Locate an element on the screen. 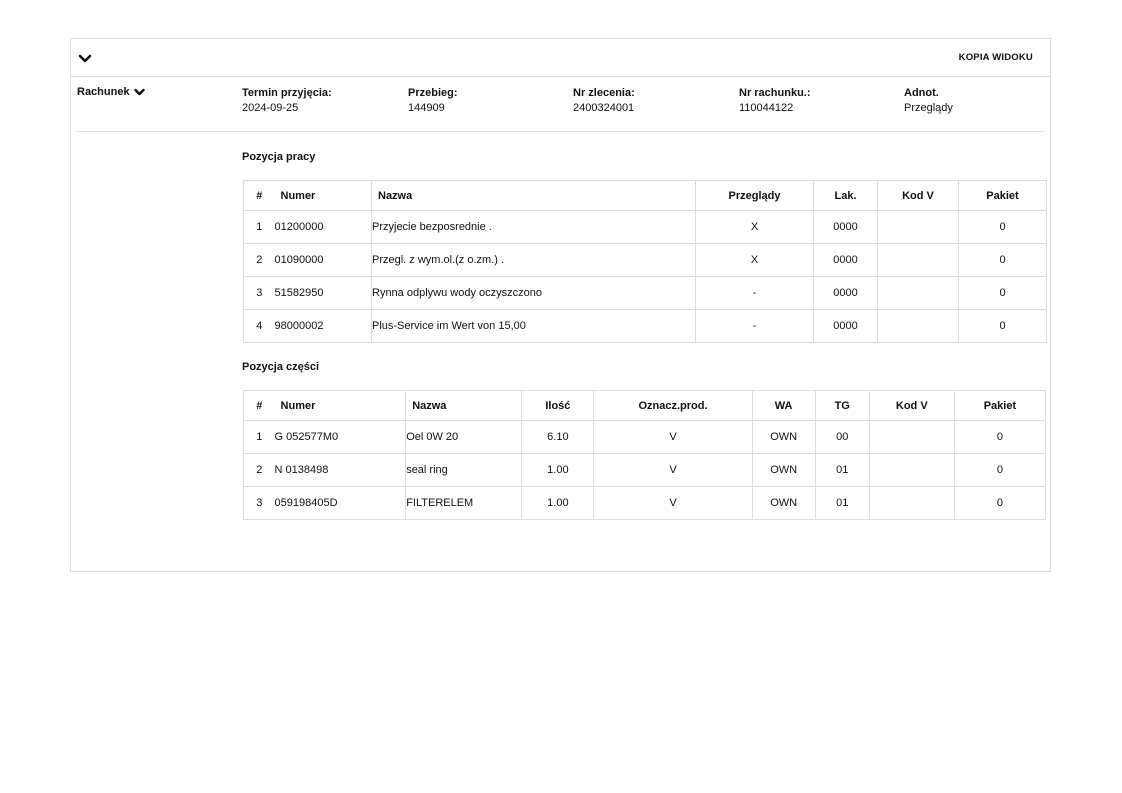 This screenshot has width=1122, height=793. cell-name: Przyjecie bezposrednie . is located at coordinates (533, 227).